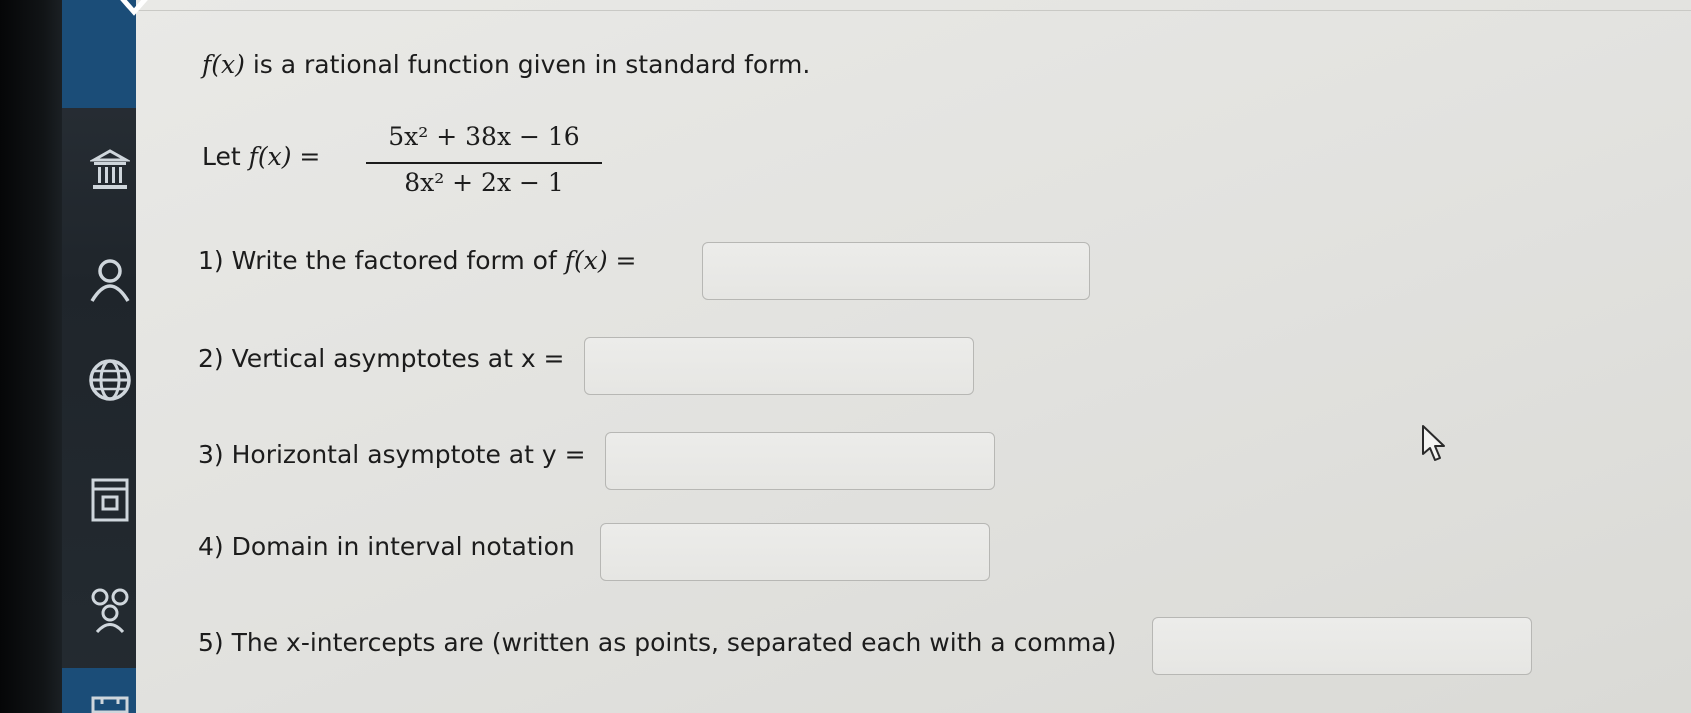 The image size is (1691, 713). I want to click on sidebar-item-account, so click(110, 172).